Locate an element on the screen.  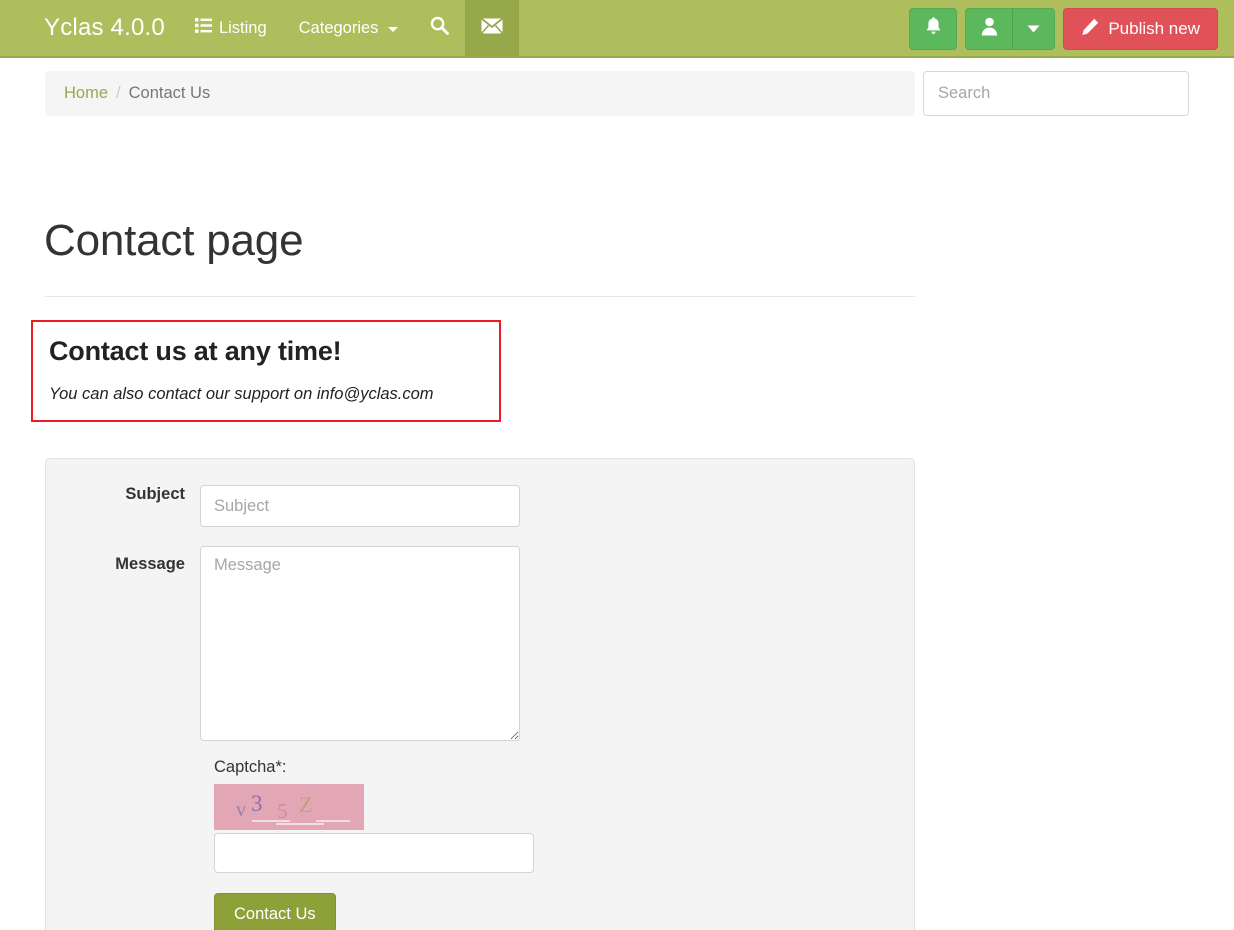
notifications-button is located at coordinates (933, 29).